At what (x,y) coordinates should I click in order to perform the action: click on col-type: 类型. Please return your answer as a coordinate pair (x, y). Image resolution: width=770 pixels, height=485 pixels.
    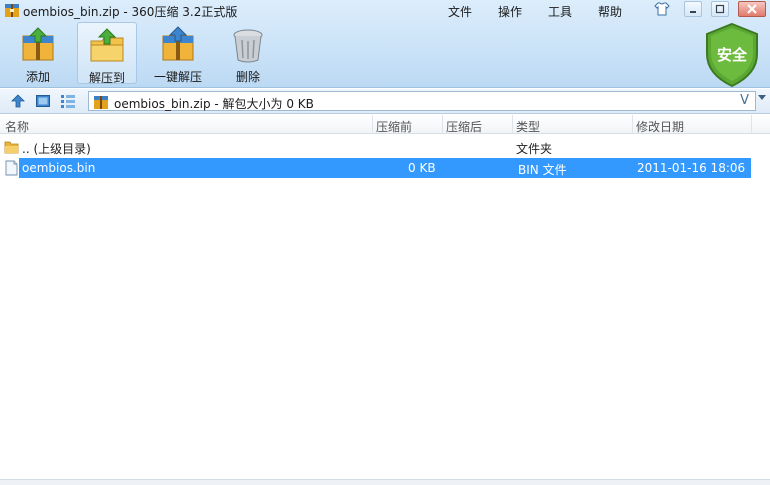
    Looking at the image, I should click on (528, 126).